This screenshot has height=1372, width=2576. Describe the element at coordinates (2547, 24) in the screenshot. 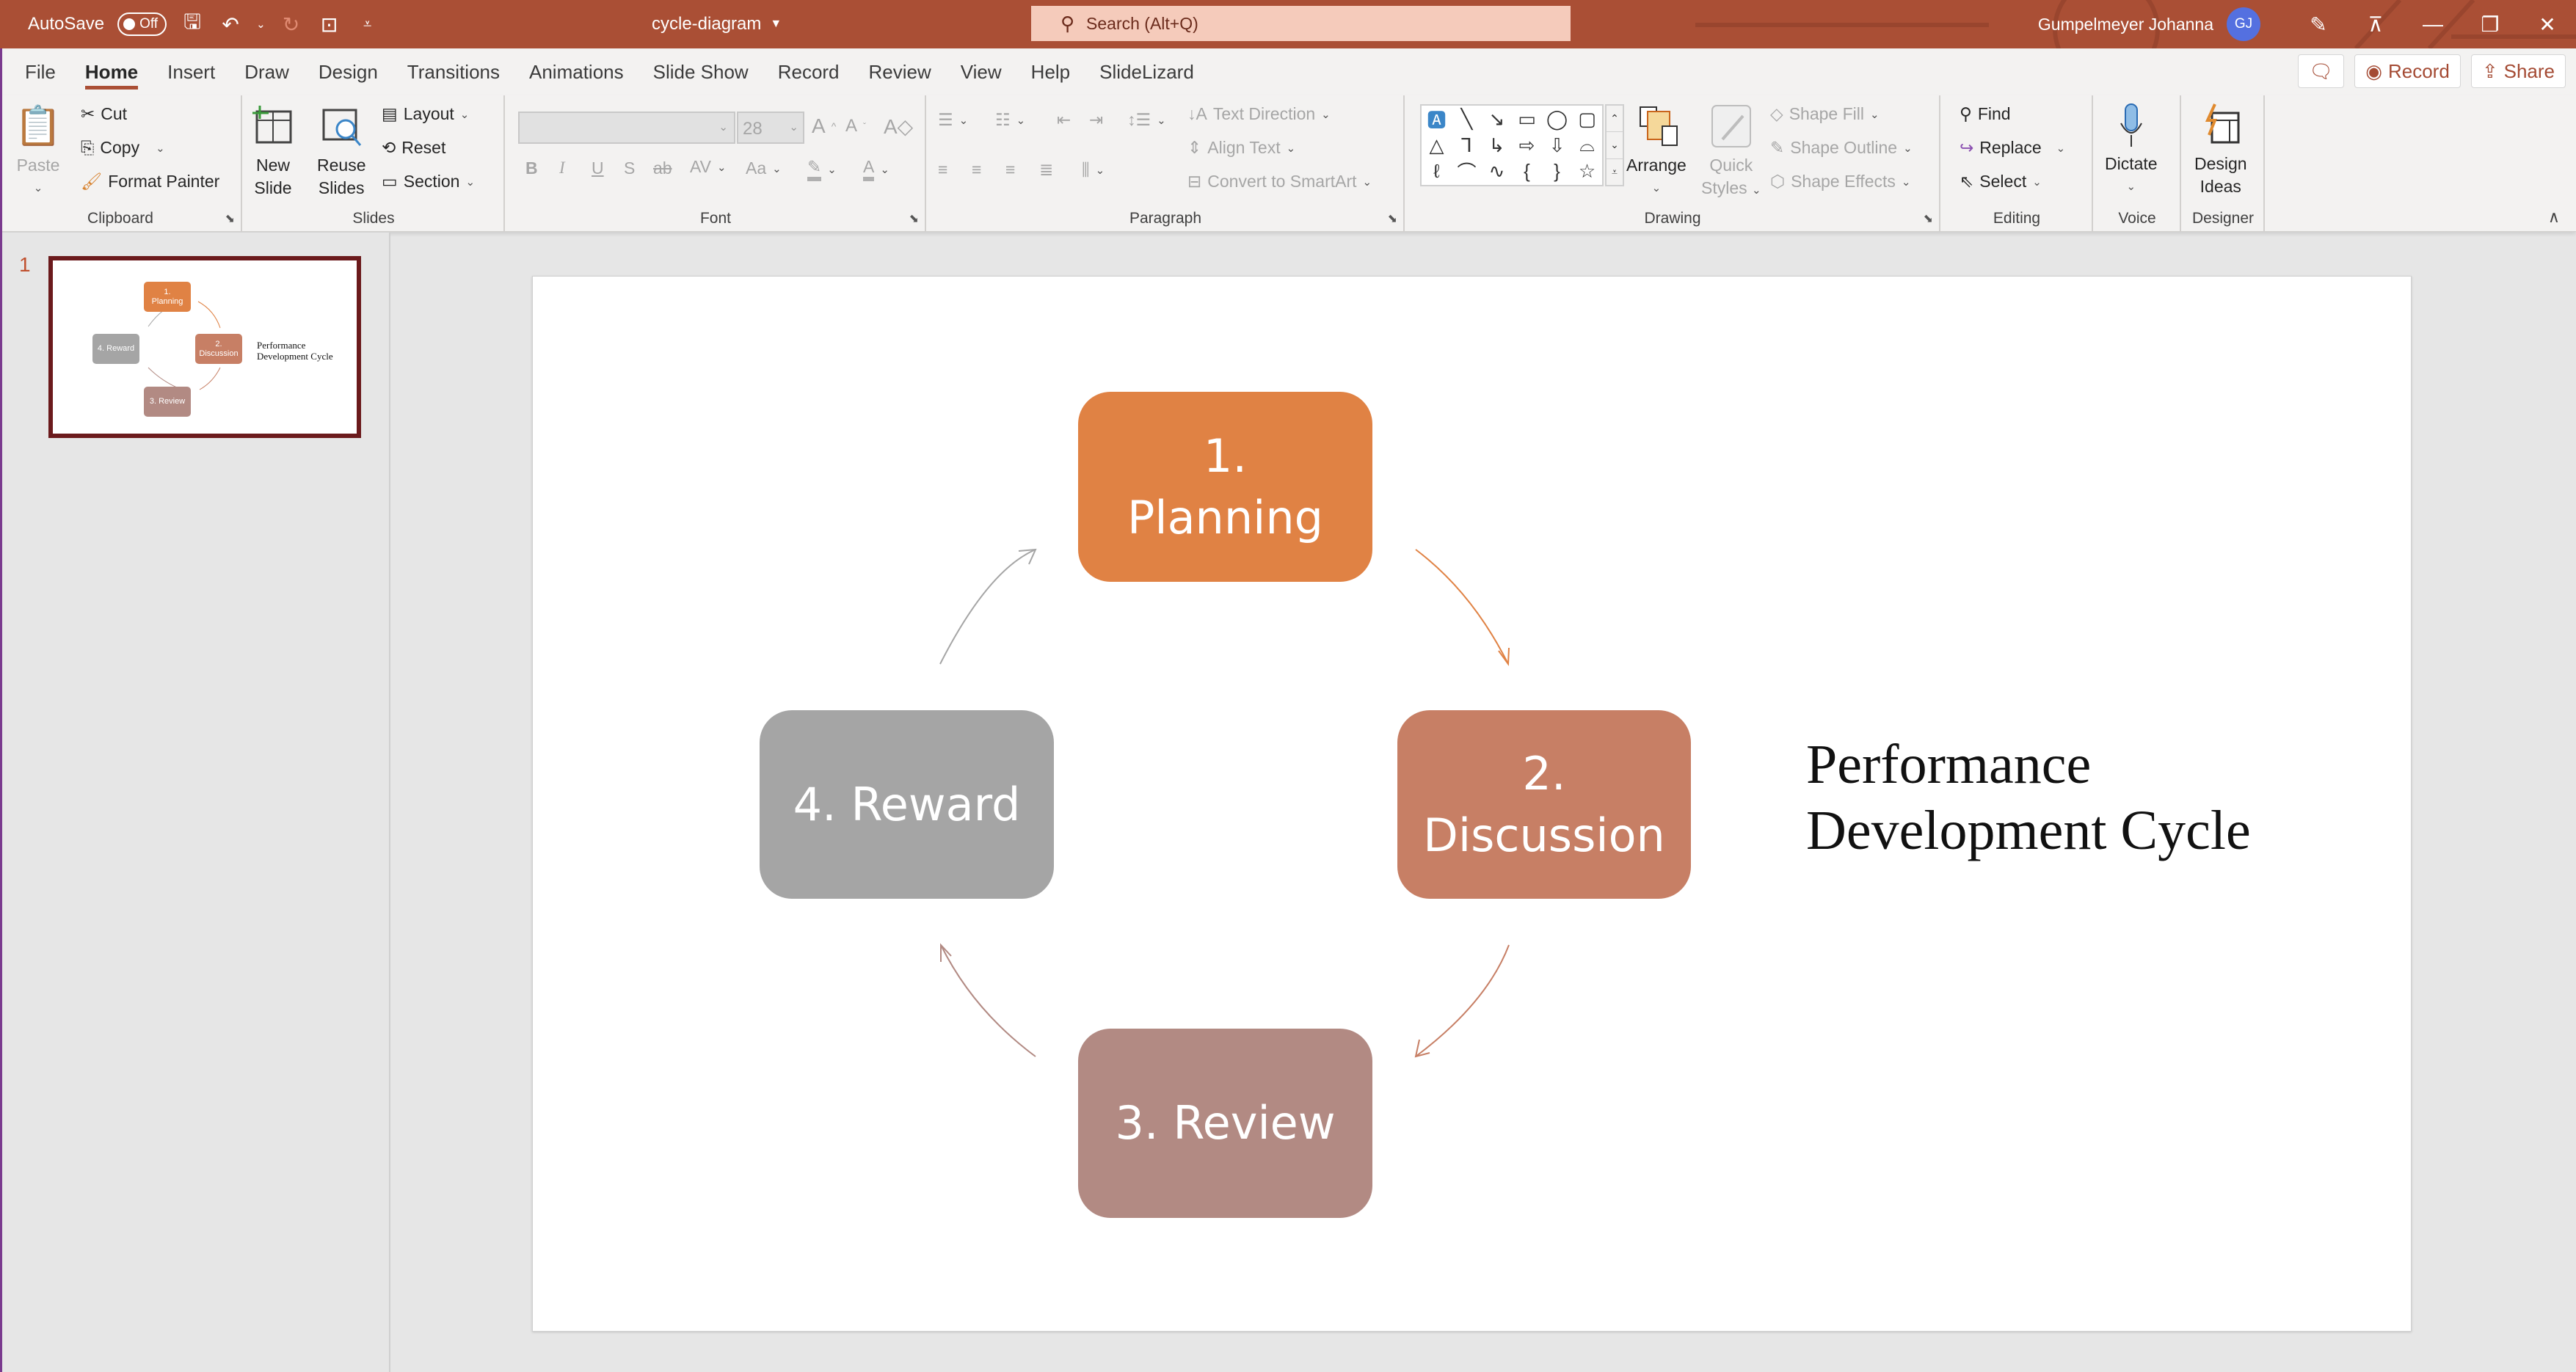

I see `close-icon: ✕` at that location.